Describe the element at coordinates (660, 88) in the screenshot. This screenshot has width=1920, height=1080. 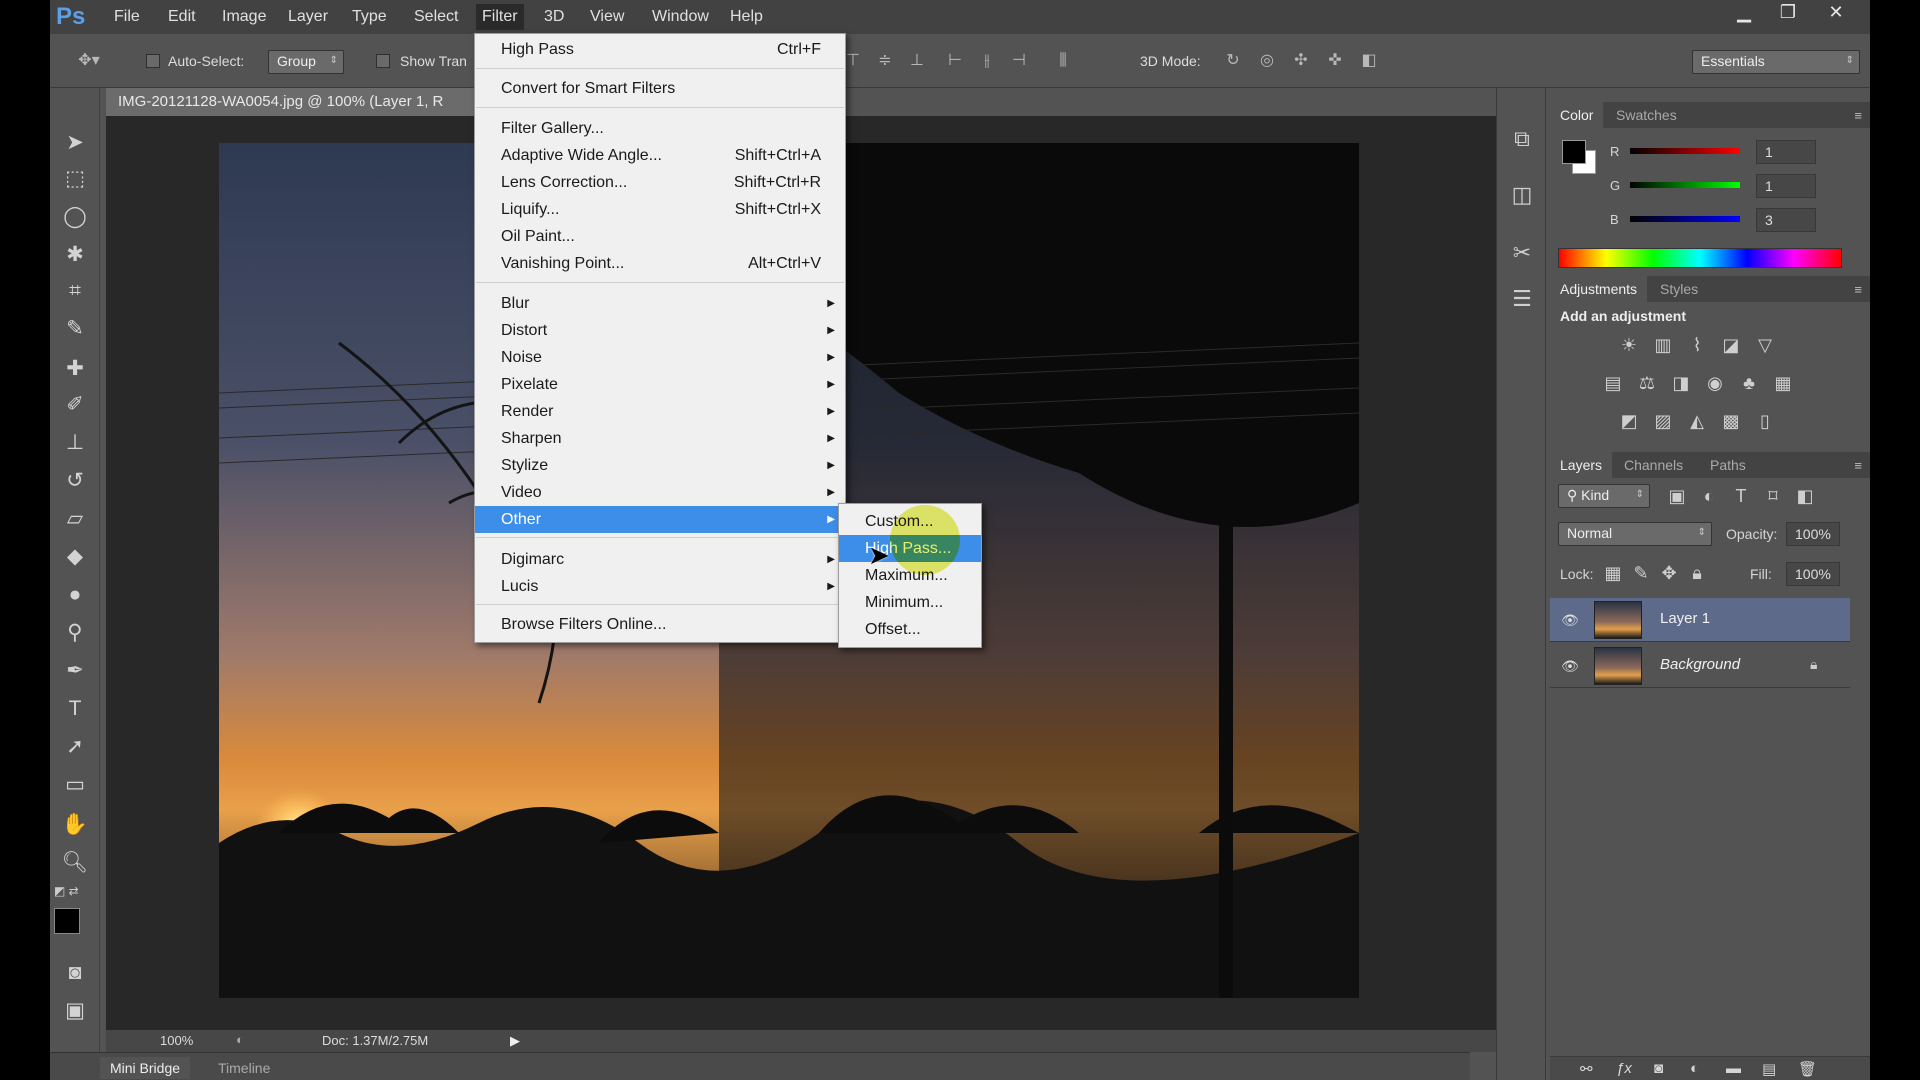
I see `menu-item-convert-smart-filters: Convert for Smart Filters` at that location.